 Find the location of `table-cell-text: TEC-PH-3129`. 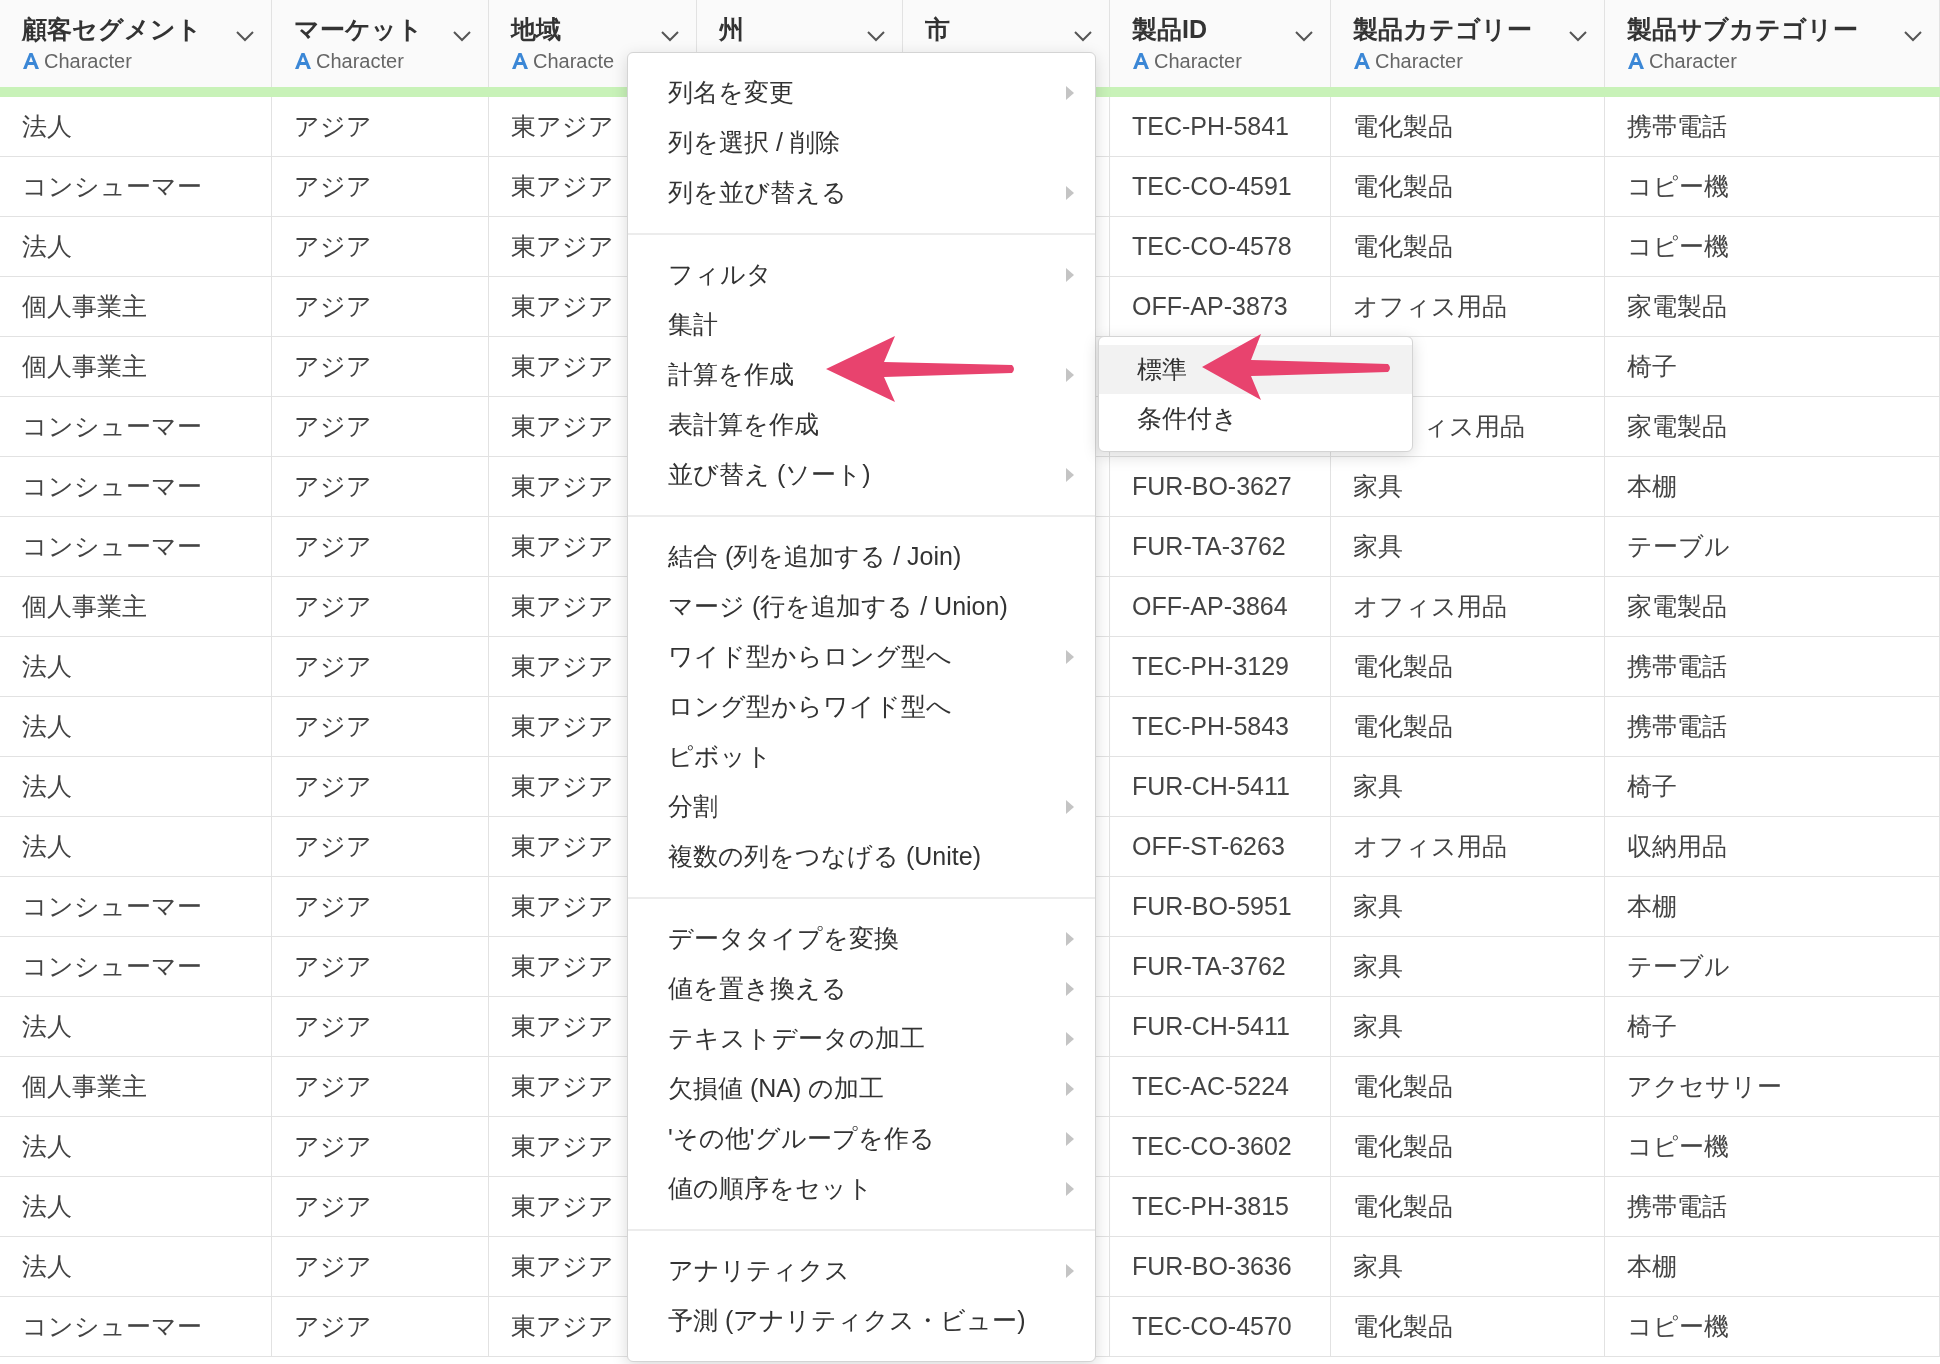

table-cell-text: TEC-PH-3129 is located at coordinates (1210, 666).